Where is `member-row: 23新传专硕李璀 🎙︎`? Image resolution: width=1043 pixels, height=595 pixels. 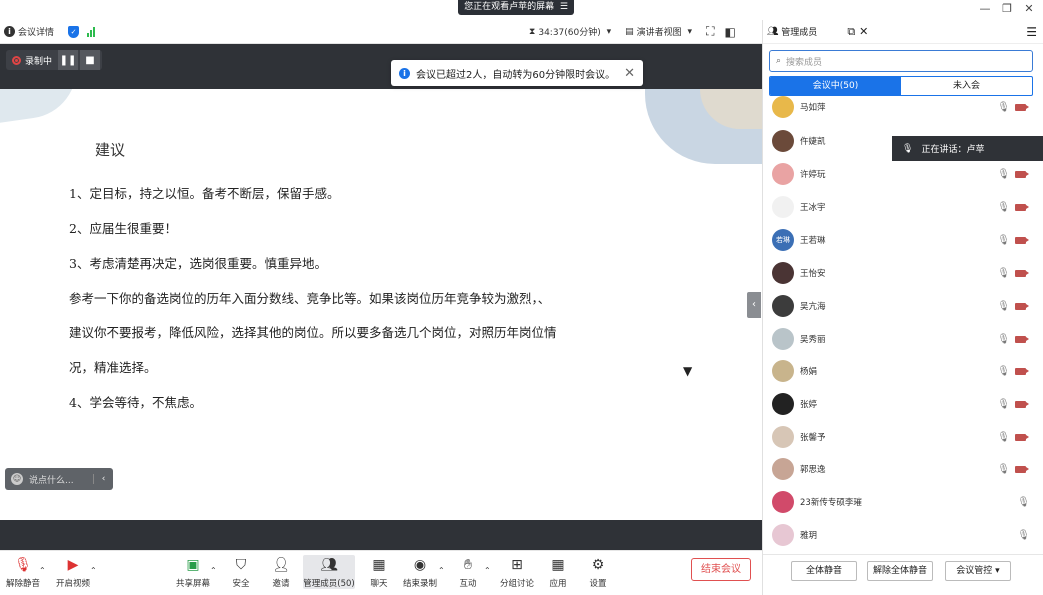
member-row: 23新传专硕李璀 🎙︎ is located at coordinates (903, 502).